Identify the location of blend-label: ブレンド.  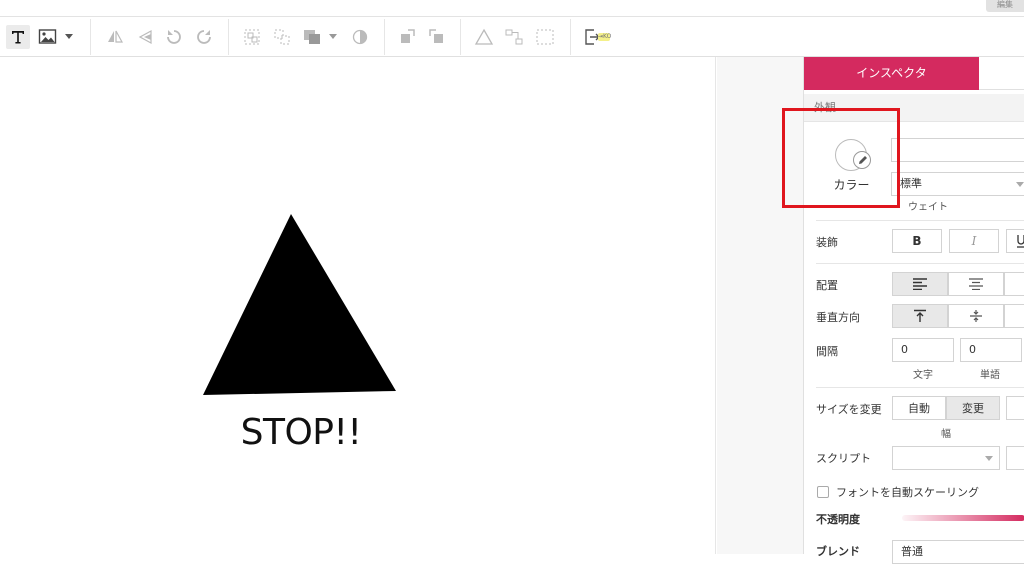
(838, 551).